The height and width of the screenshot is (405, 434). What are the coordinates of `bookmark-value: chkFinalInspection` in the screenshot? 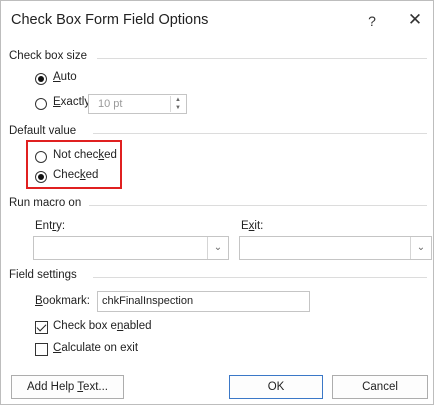 It's located at (148, 301).